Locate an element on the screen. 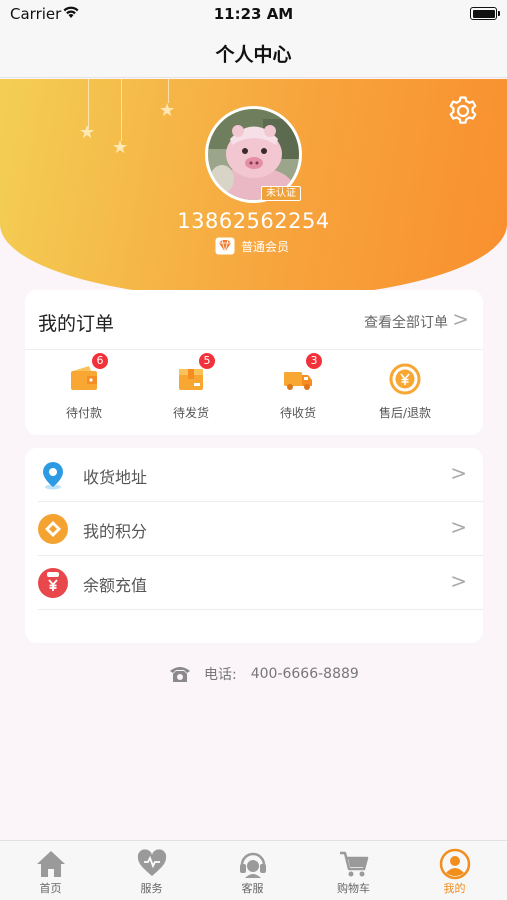  order-status-pending-receipt: 3 待收货 is located at coordinates (298, 386).